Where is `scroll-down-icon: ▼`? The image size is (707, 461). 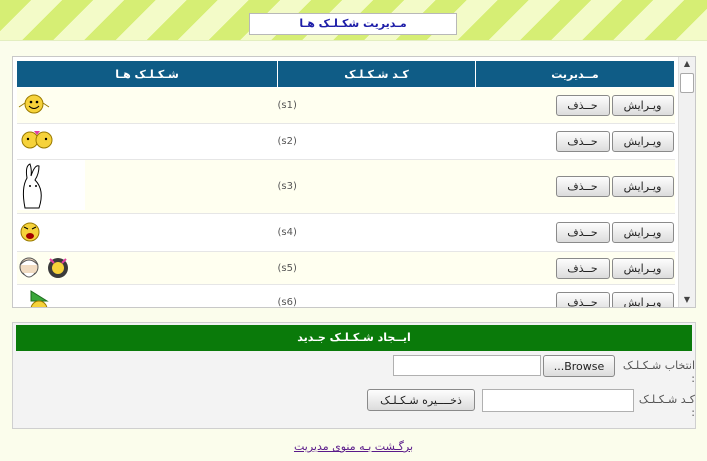
scroll-down-icon: ▼ is located at coordinates (687, 300).